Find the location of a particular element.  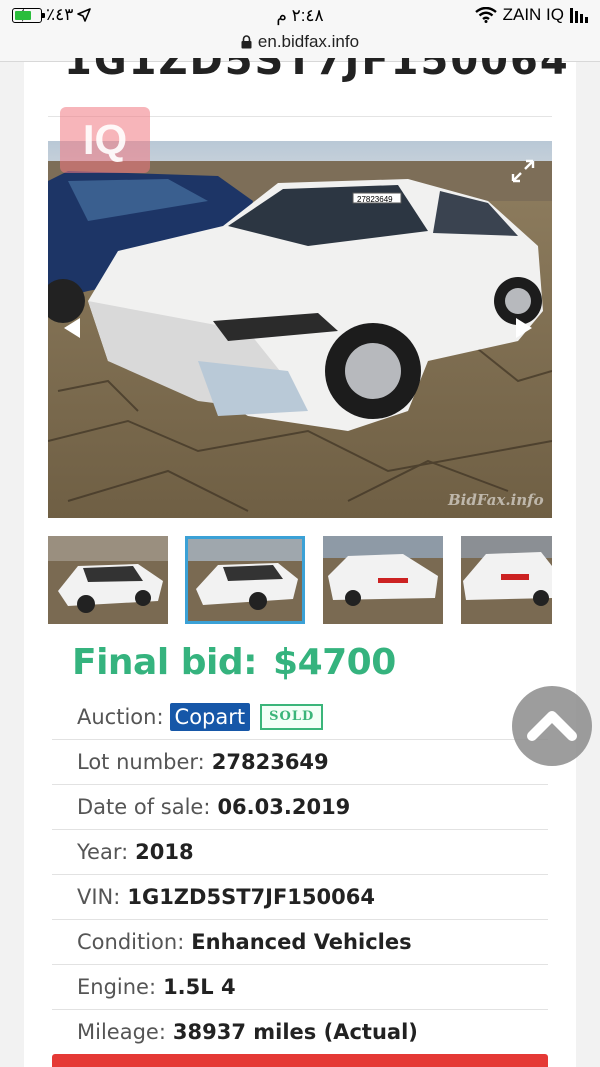

thumbnail-strip is located at coordinates (300, 580).